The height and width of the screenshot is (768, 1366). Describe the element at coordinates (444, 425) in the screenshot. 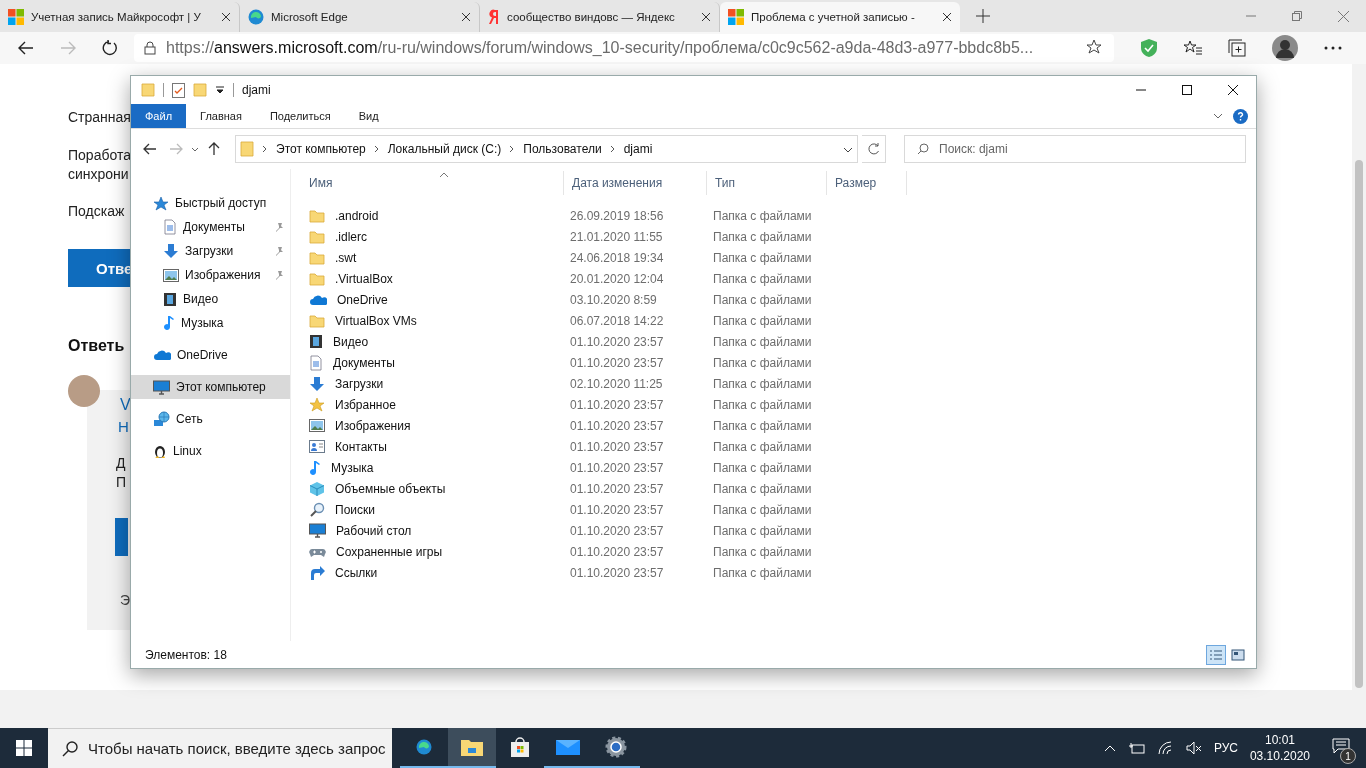

I see `file-name: Изображения` at that location.